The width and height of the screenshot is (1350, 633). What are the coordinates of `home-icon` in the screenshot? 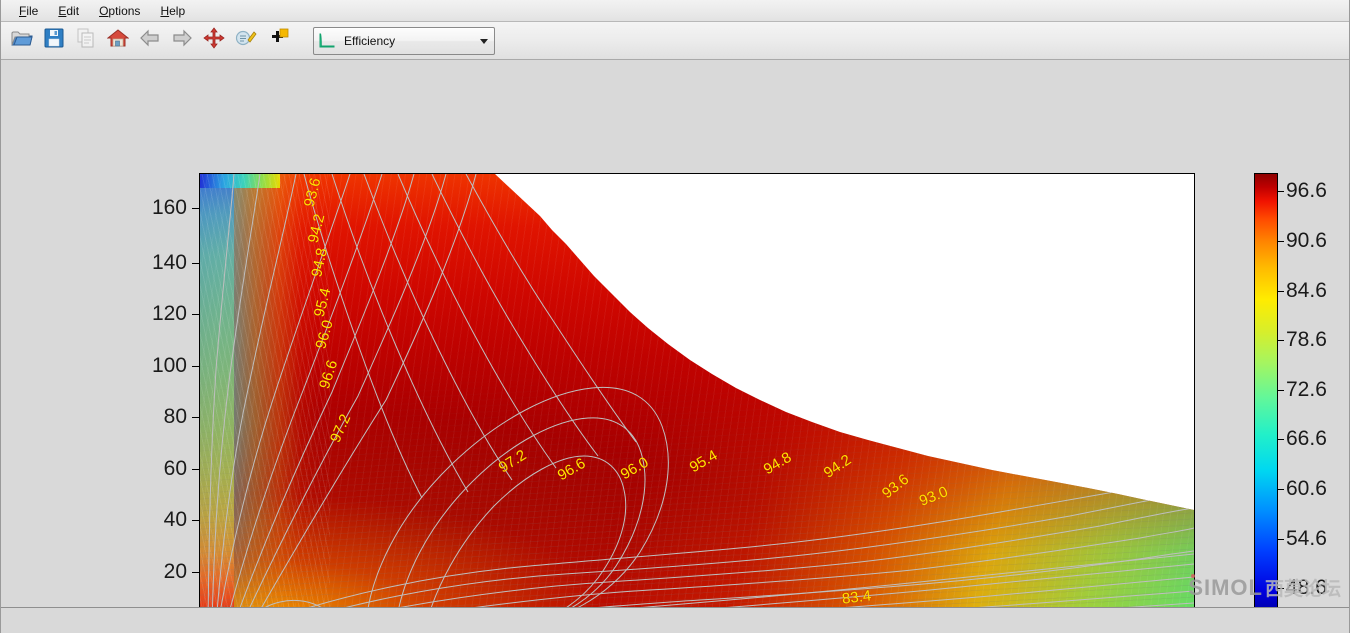 It's located at (118, 40).